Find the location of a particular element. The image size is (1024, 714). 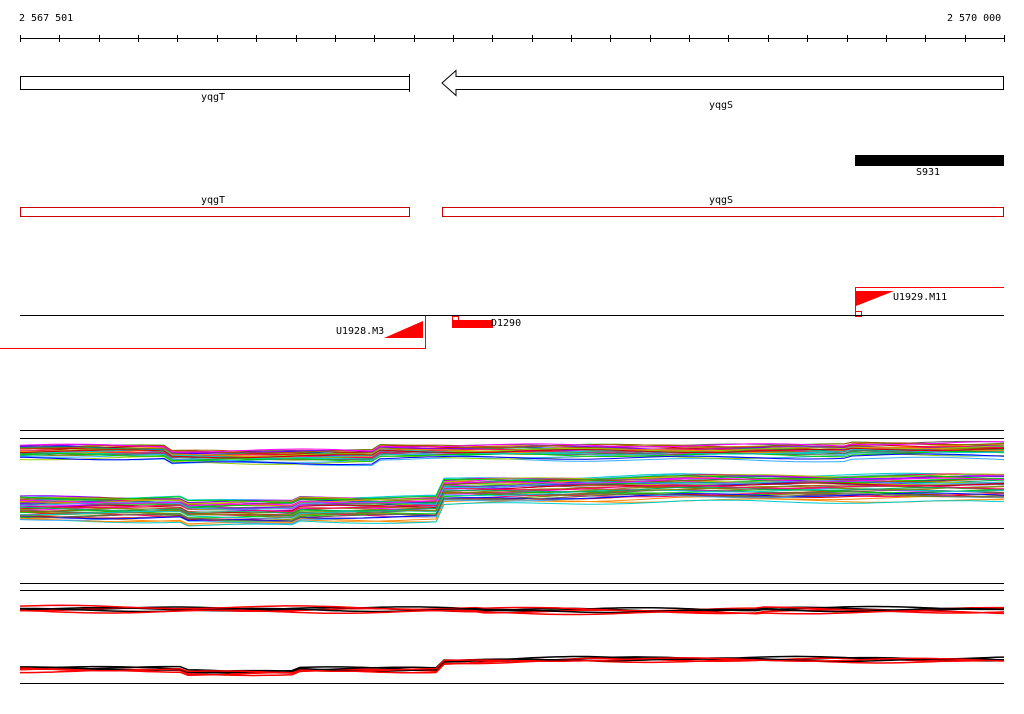

expression-trace is located at coordinates (512, 665).